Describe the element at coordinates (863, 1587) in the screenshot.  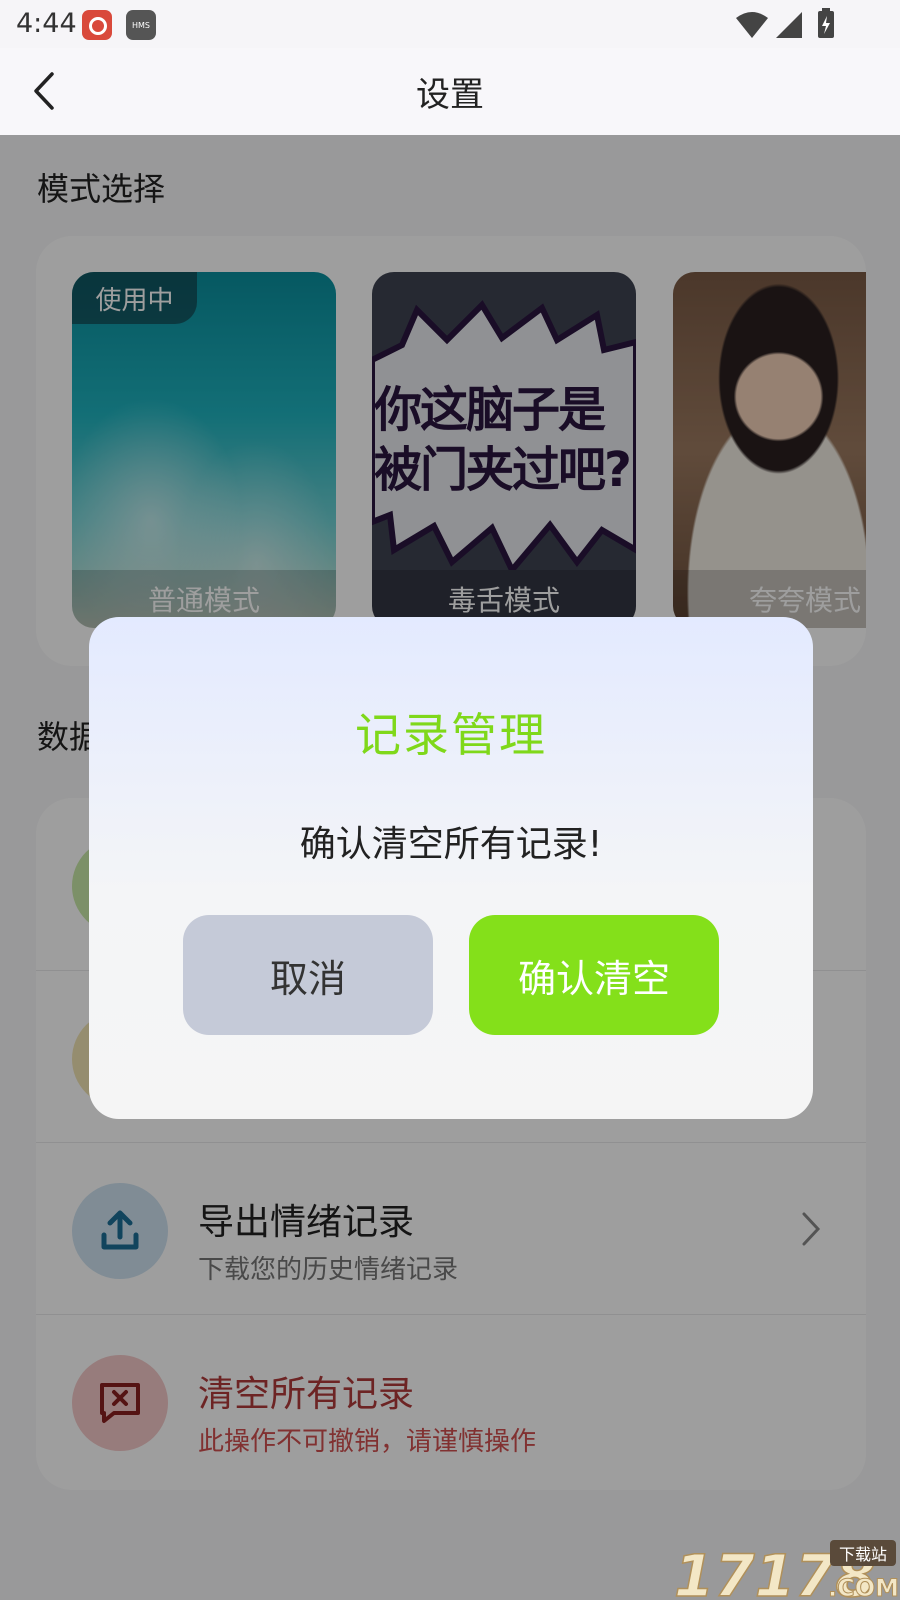
I see `watermark-domain: .COM` at that location.